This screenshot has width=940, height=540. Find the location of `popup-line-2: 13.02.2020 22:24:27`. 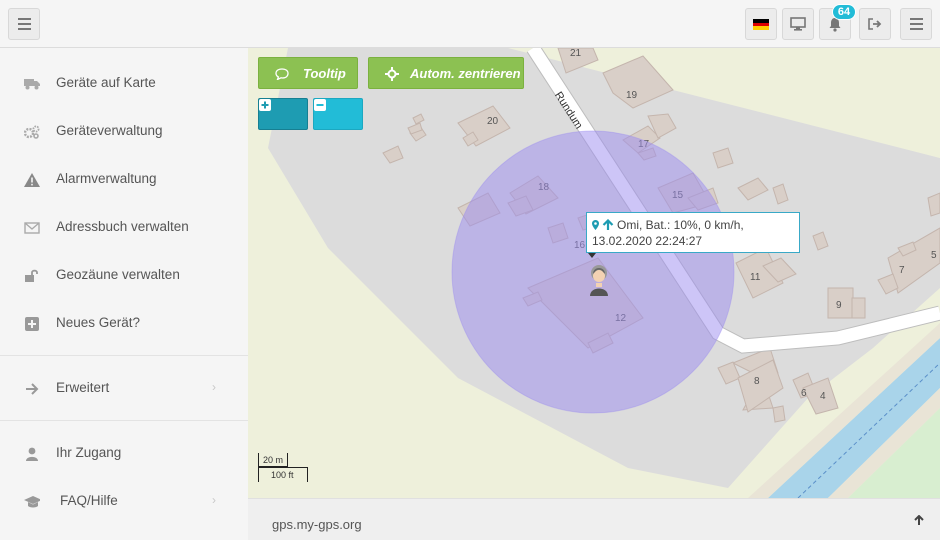

popup-line-2: 13.02.2020 22:24:27 is located at coordinates (647, 241).